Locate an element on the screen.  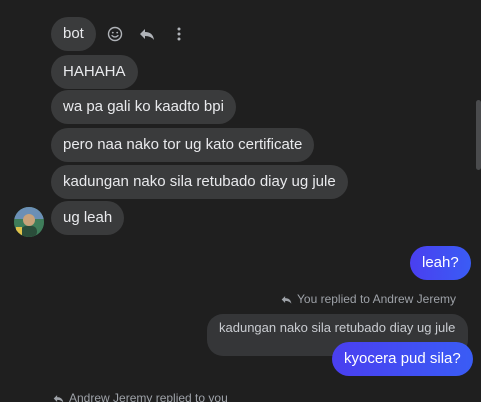
message-bubble-outgoing: leah? is located at coordinates (440, 263).